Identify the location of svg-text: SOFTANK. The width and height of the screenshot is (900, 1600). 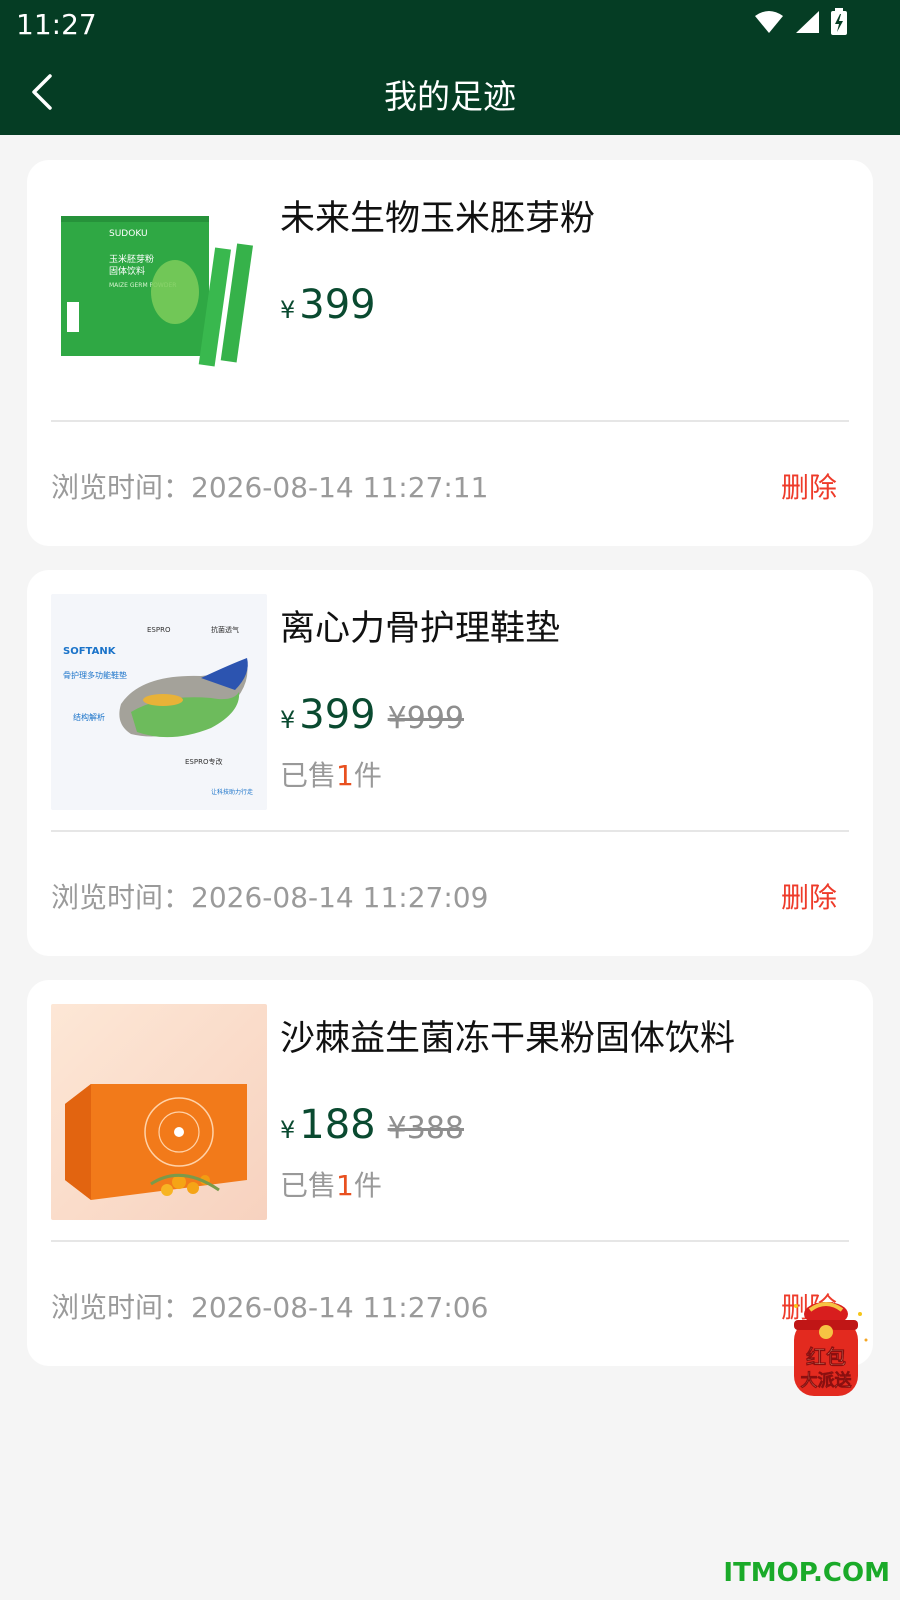
(90, 651).